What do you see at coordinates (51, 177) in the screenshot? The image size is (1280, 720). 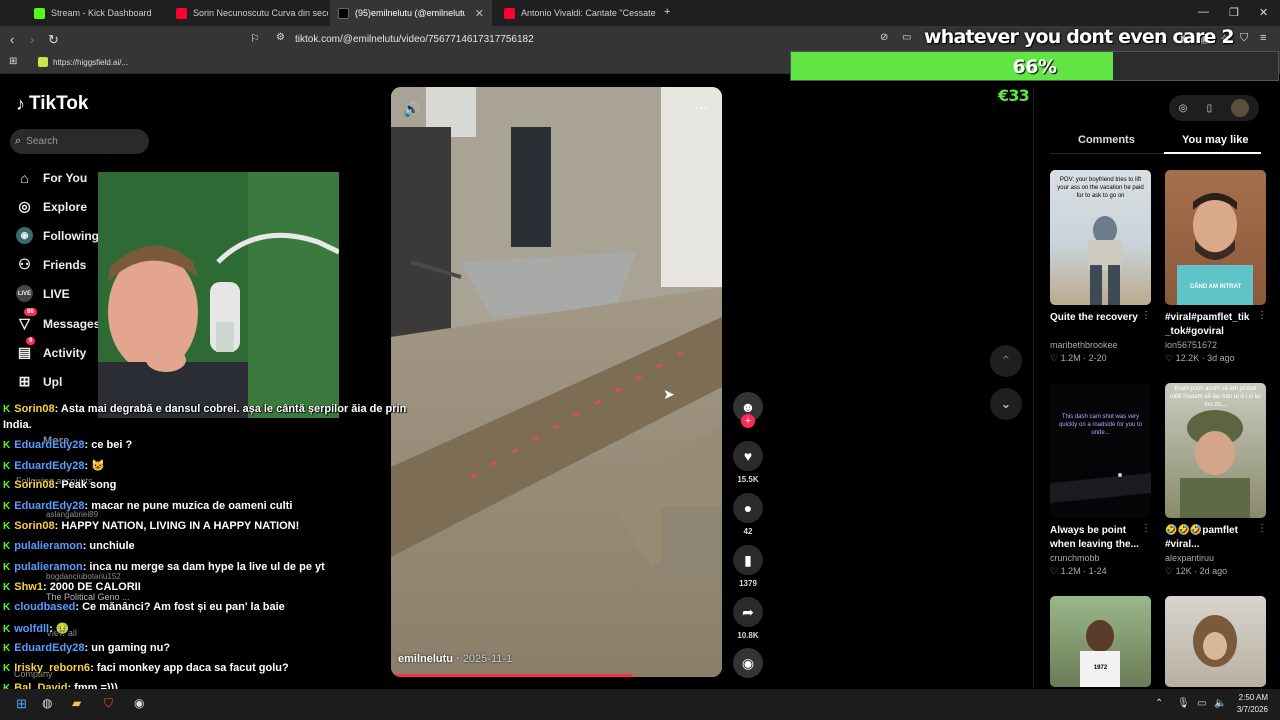 I see `nav-for-you: ⌂ For You` at bounding box center [51, 177].